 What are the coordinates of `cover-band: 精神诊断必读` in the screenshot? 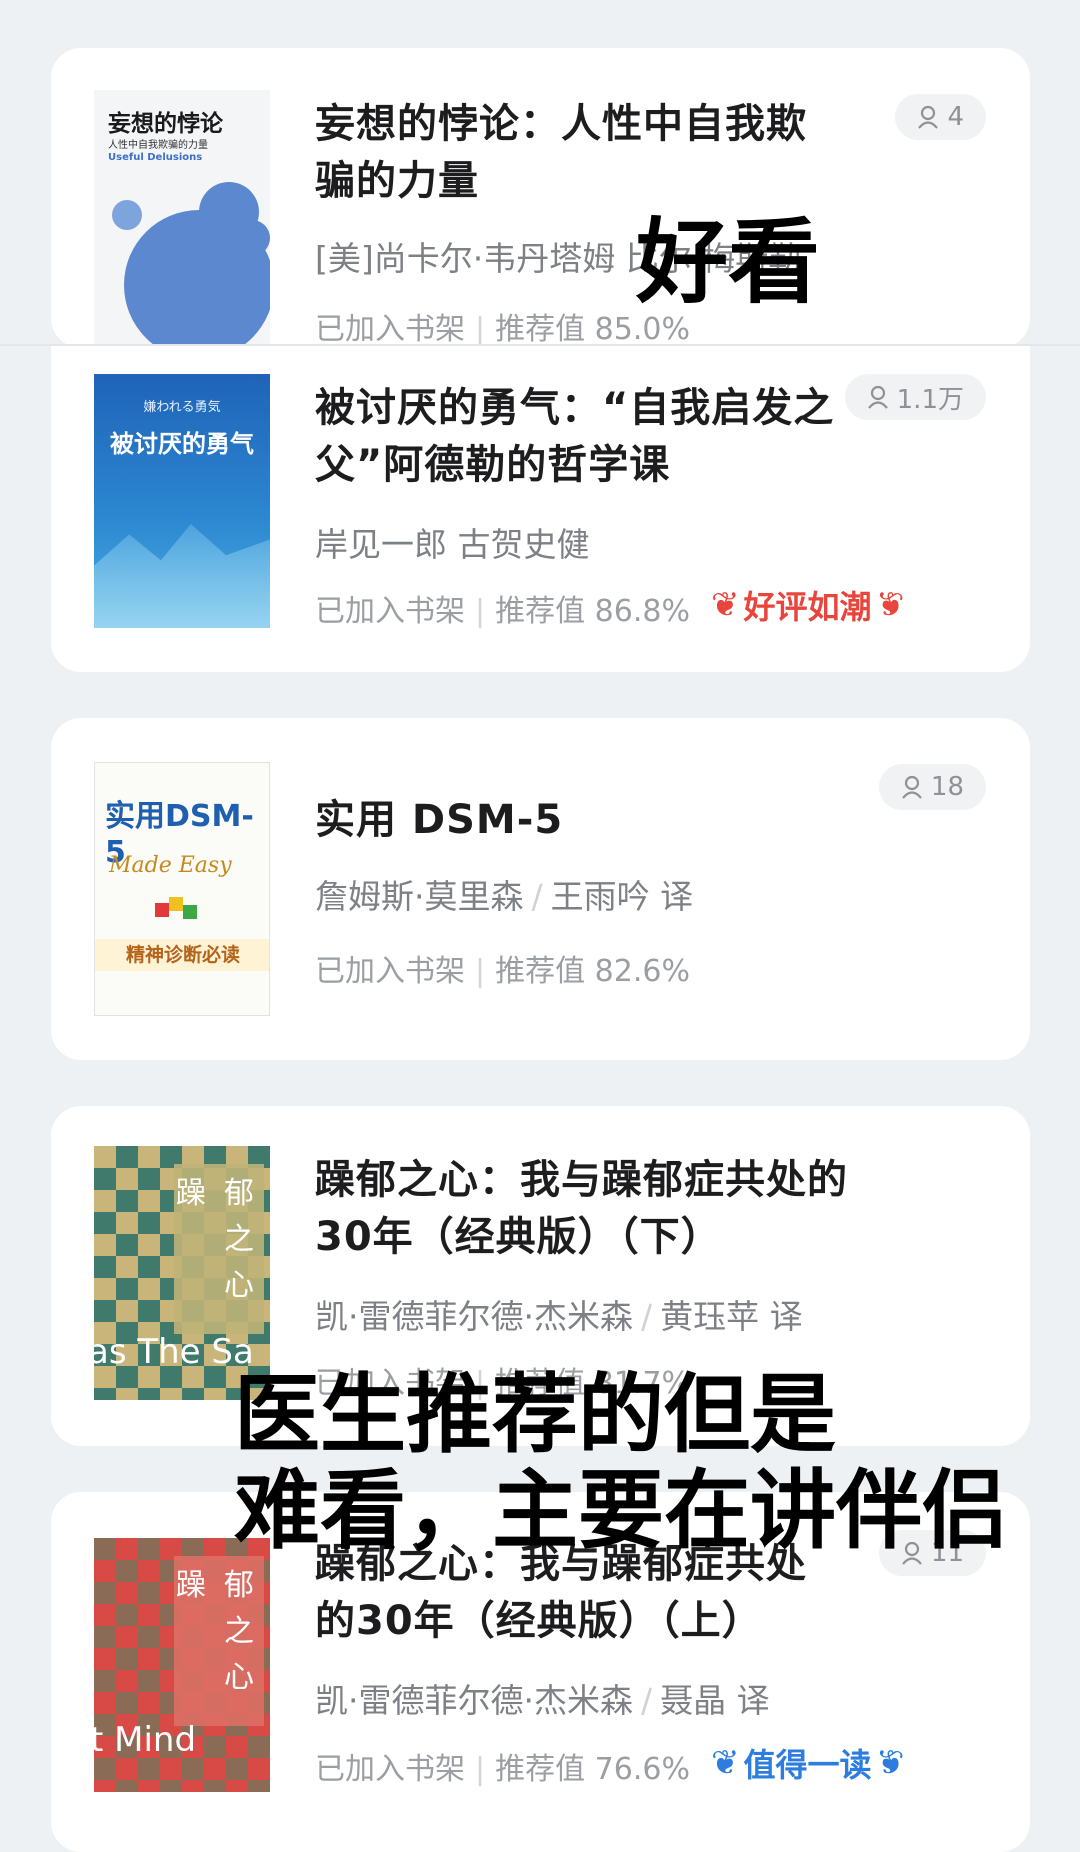 It's located at (182, 955).